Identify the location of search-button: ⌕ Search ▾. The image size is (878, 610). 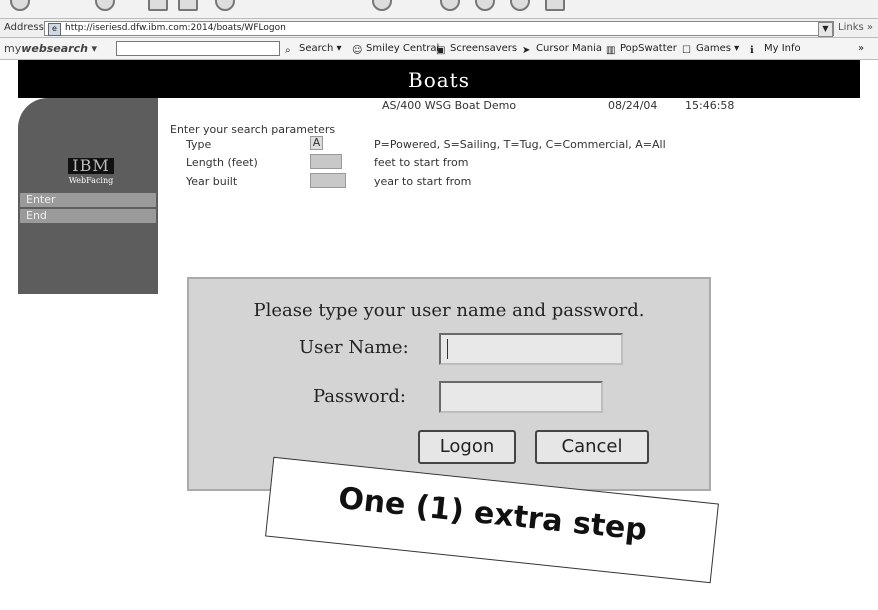
(313, 49).